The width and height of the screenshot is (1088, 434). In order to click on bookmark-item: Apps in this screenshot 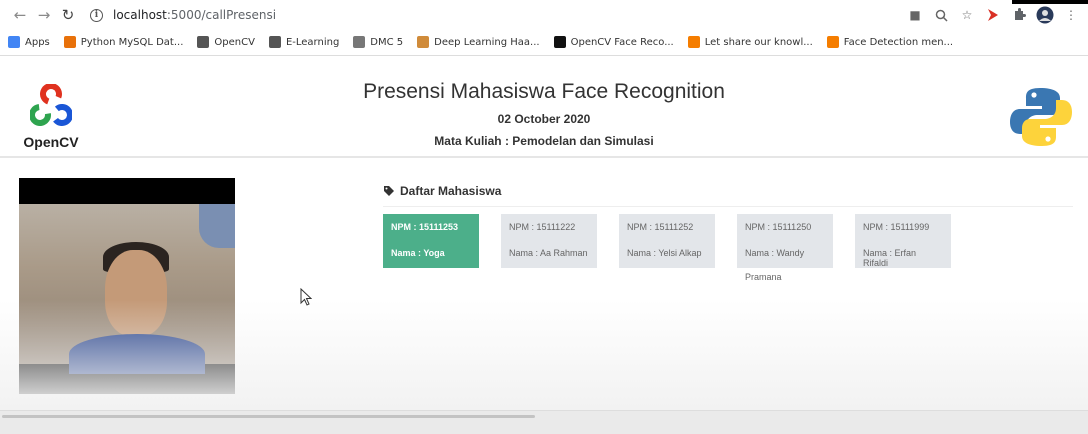, I will do `click(29, 42)`.